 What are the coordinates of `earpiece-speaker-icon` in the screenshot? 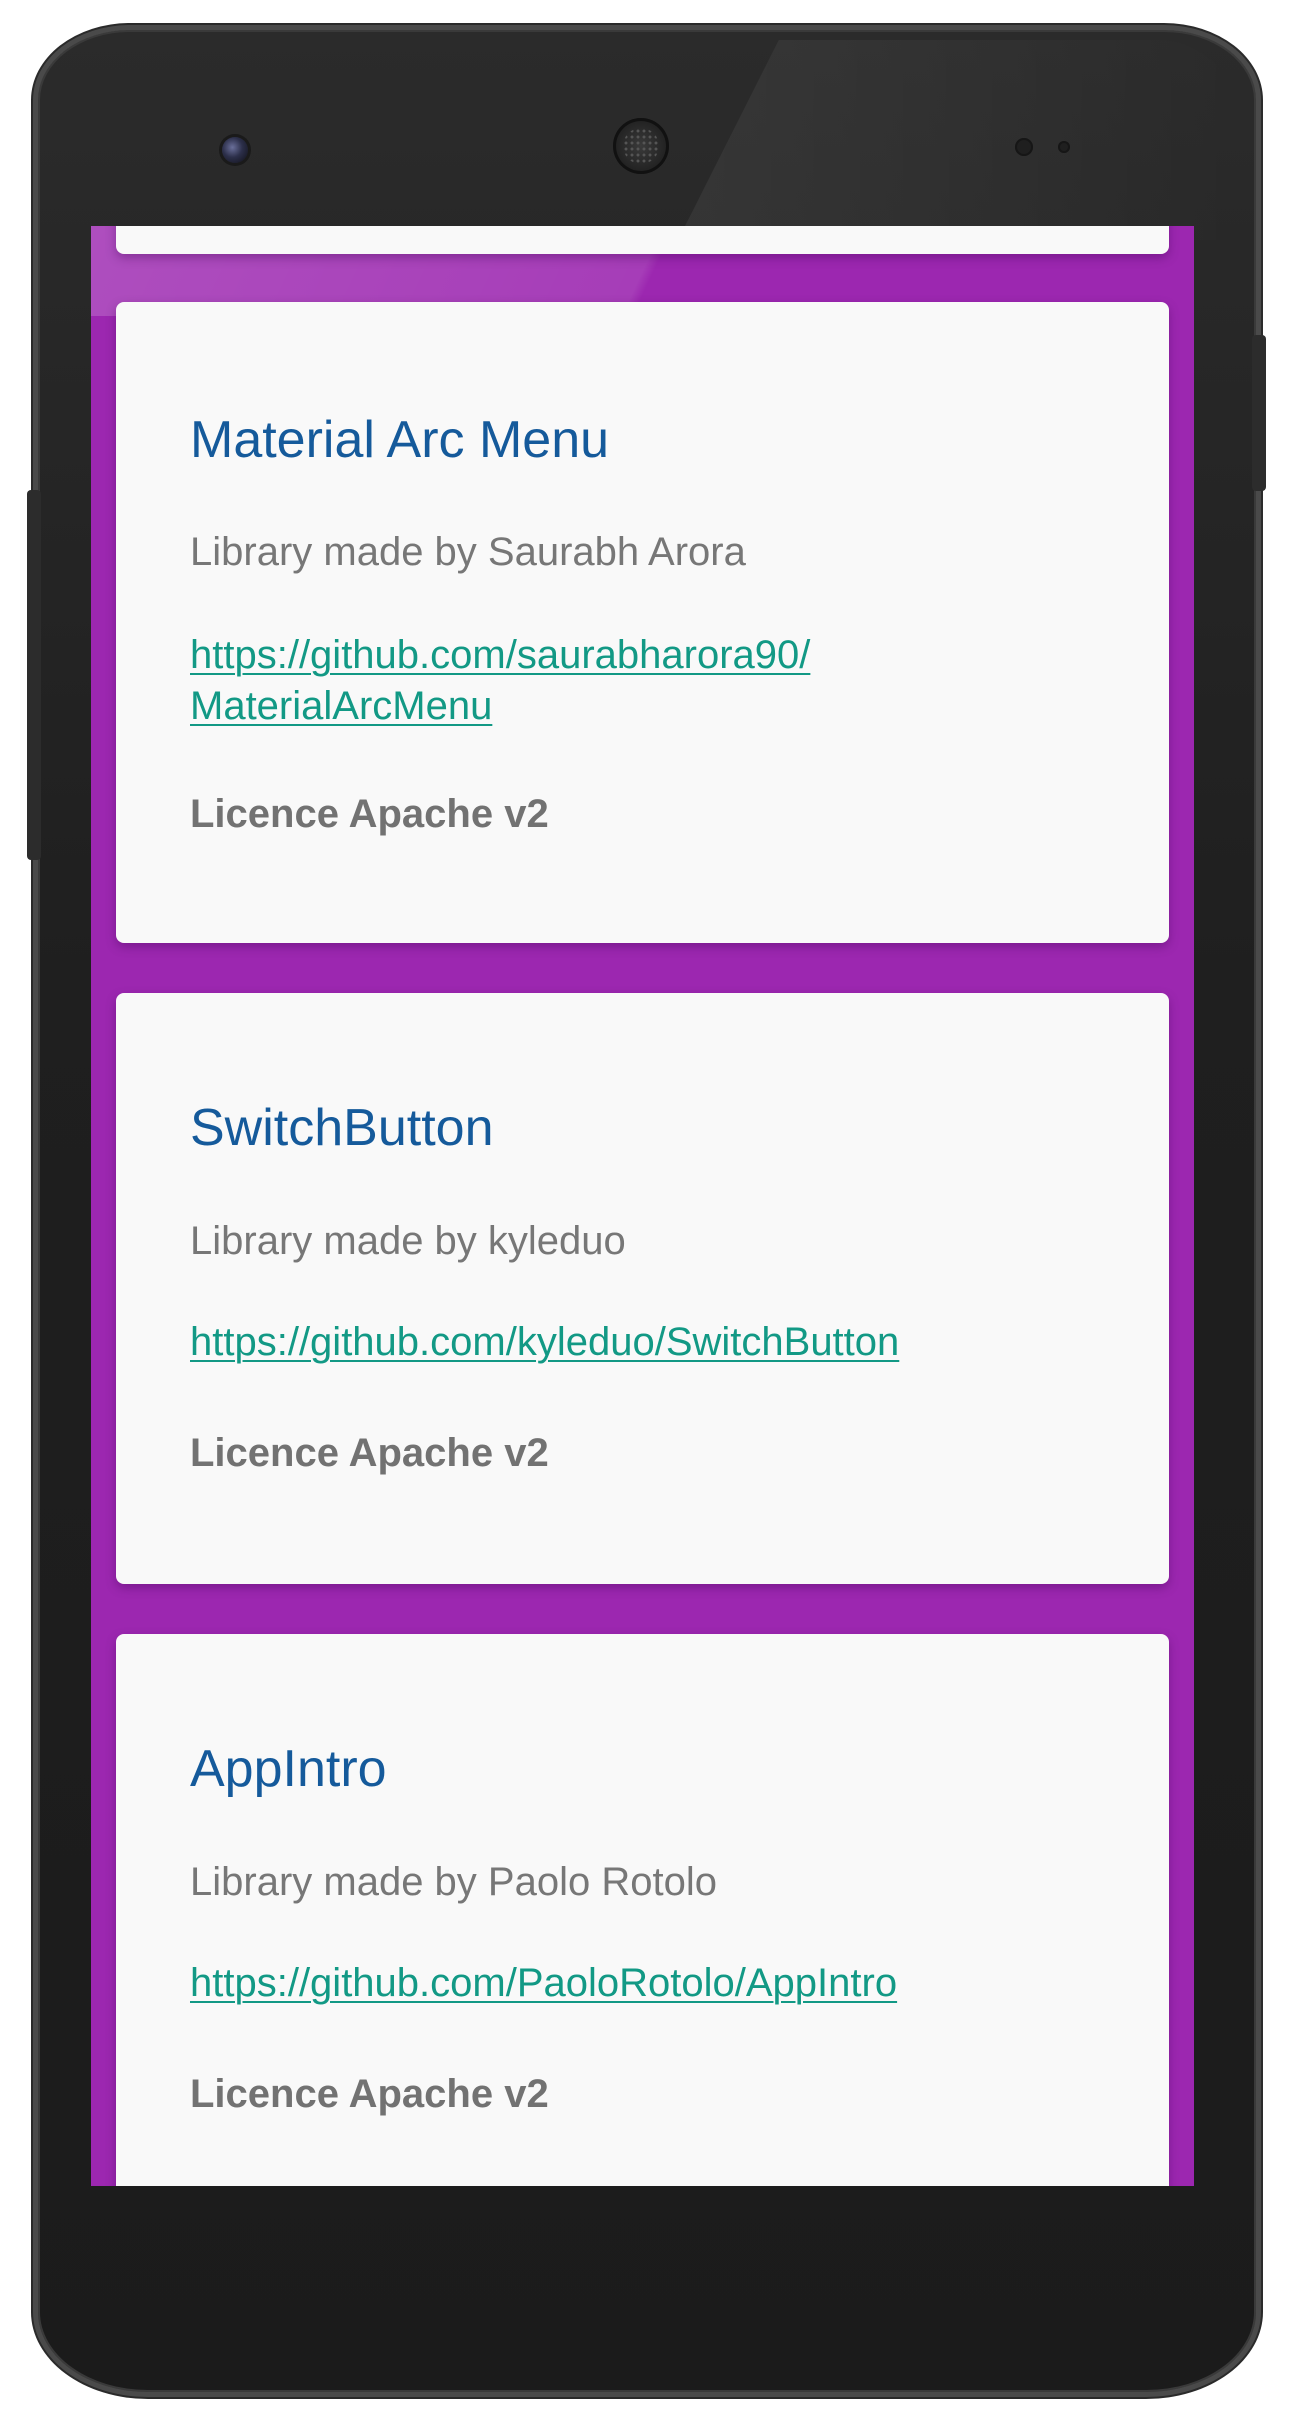 It's located at (641, 146).